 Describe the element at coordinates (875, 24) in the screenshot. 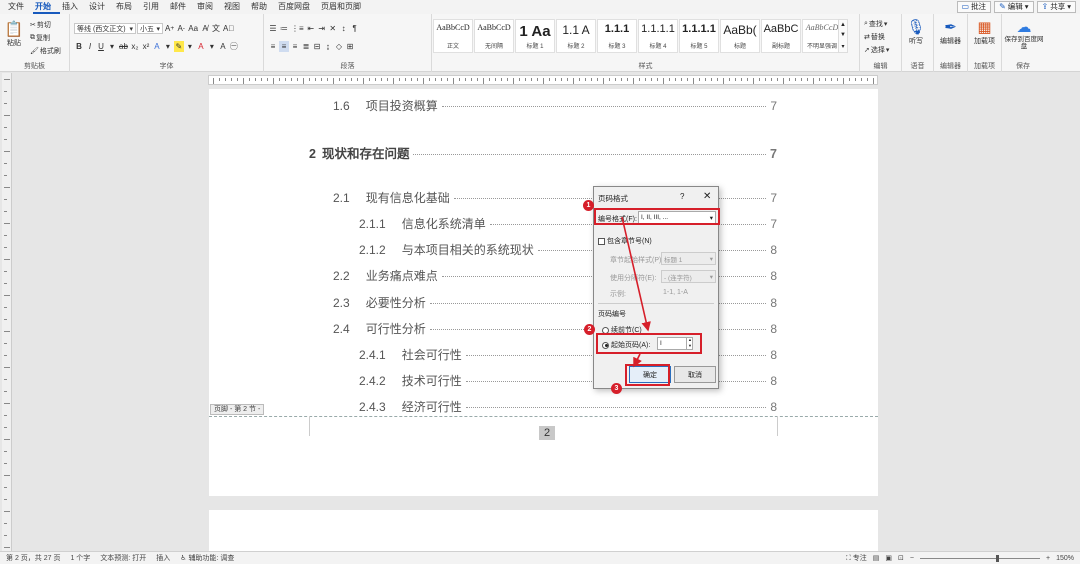

I see `find-button: ⌕ 查找 ▾` at that location.